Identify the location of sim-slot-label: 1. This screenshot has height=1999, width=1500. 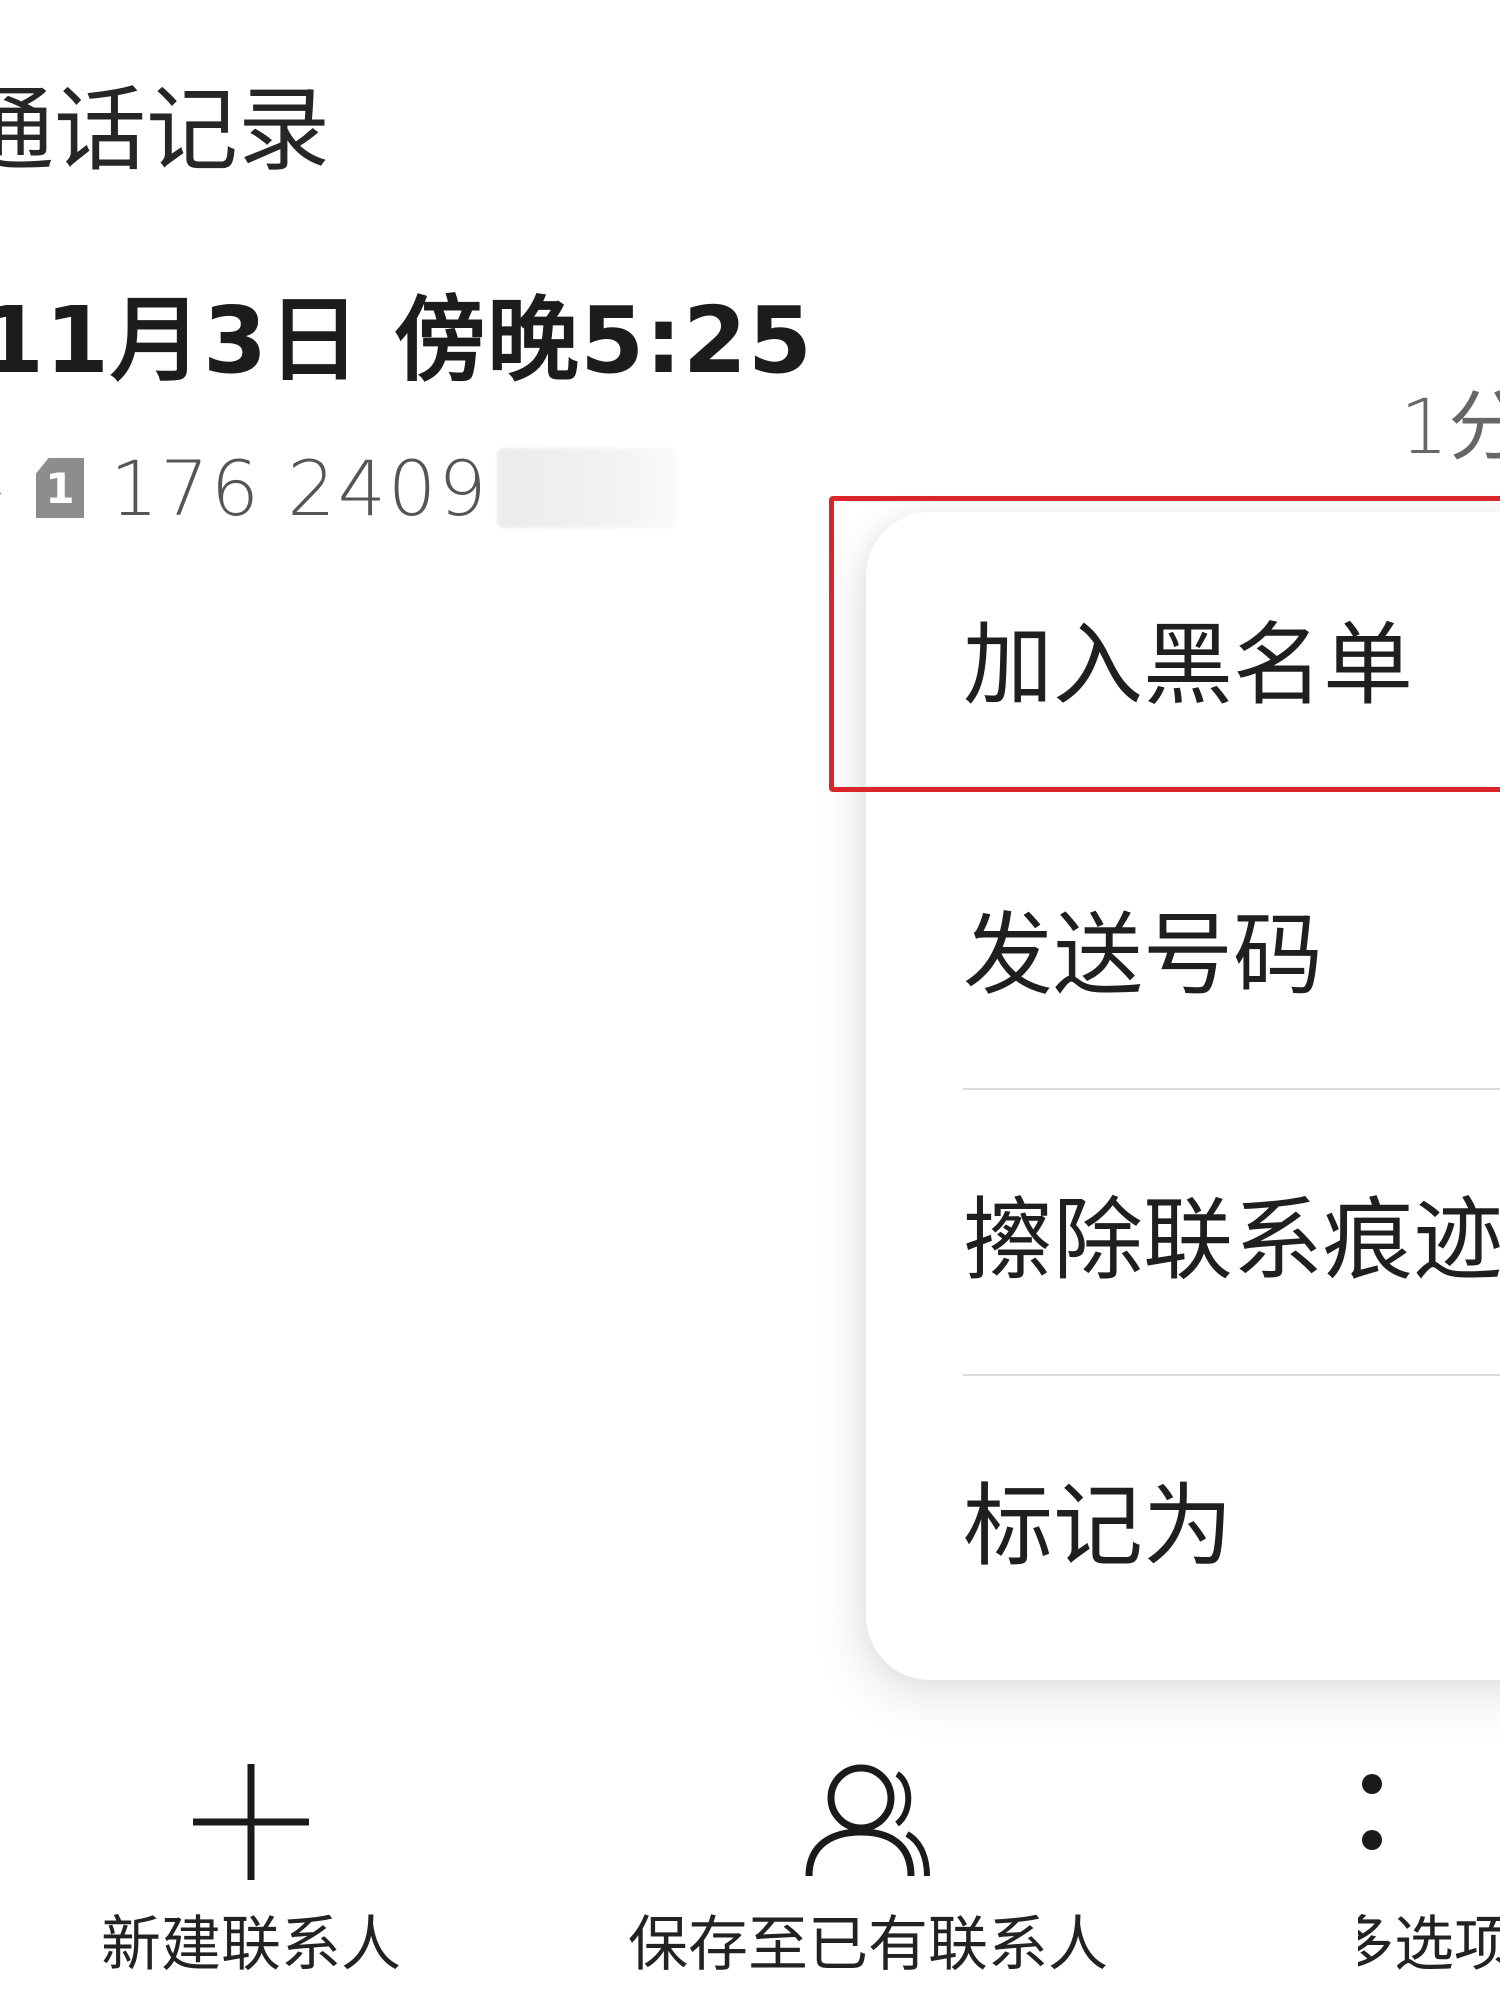
(60, 488).